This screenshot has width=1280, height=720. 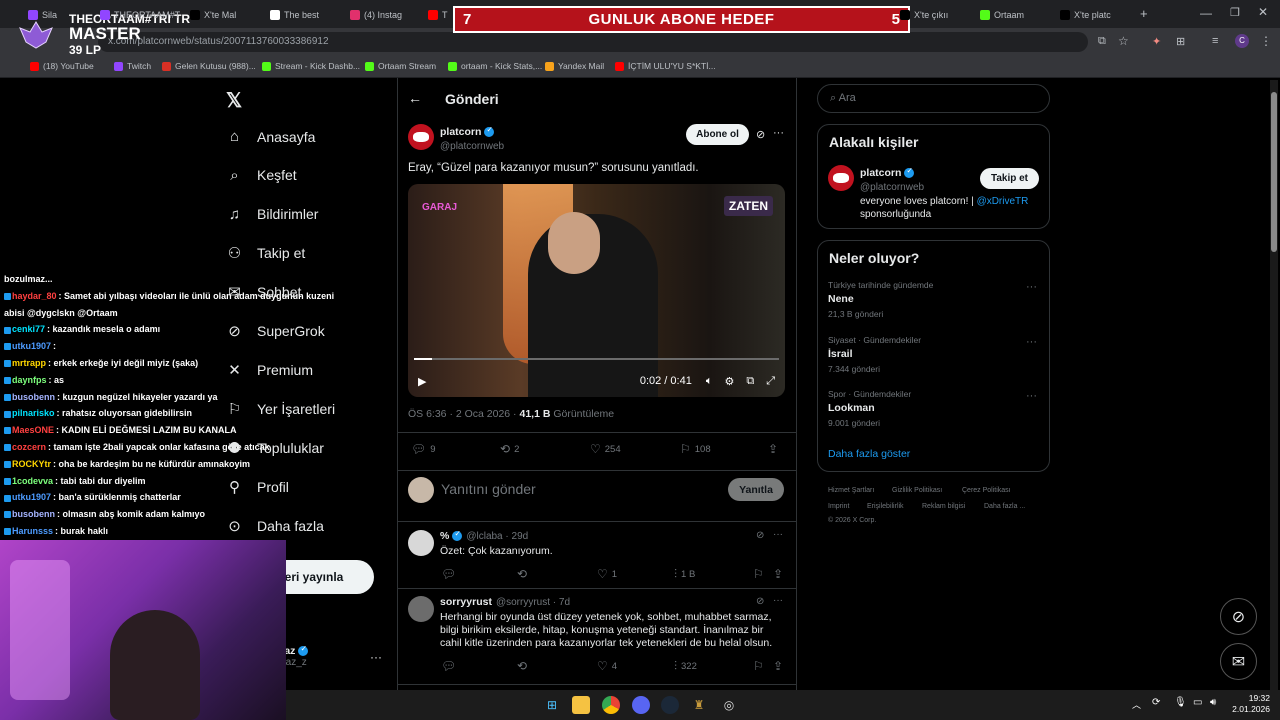 What do you see at coordinates (509, 449) in the screenshot?
I see `repost-action: ⟲ 2` at bounding box center [509, 449].